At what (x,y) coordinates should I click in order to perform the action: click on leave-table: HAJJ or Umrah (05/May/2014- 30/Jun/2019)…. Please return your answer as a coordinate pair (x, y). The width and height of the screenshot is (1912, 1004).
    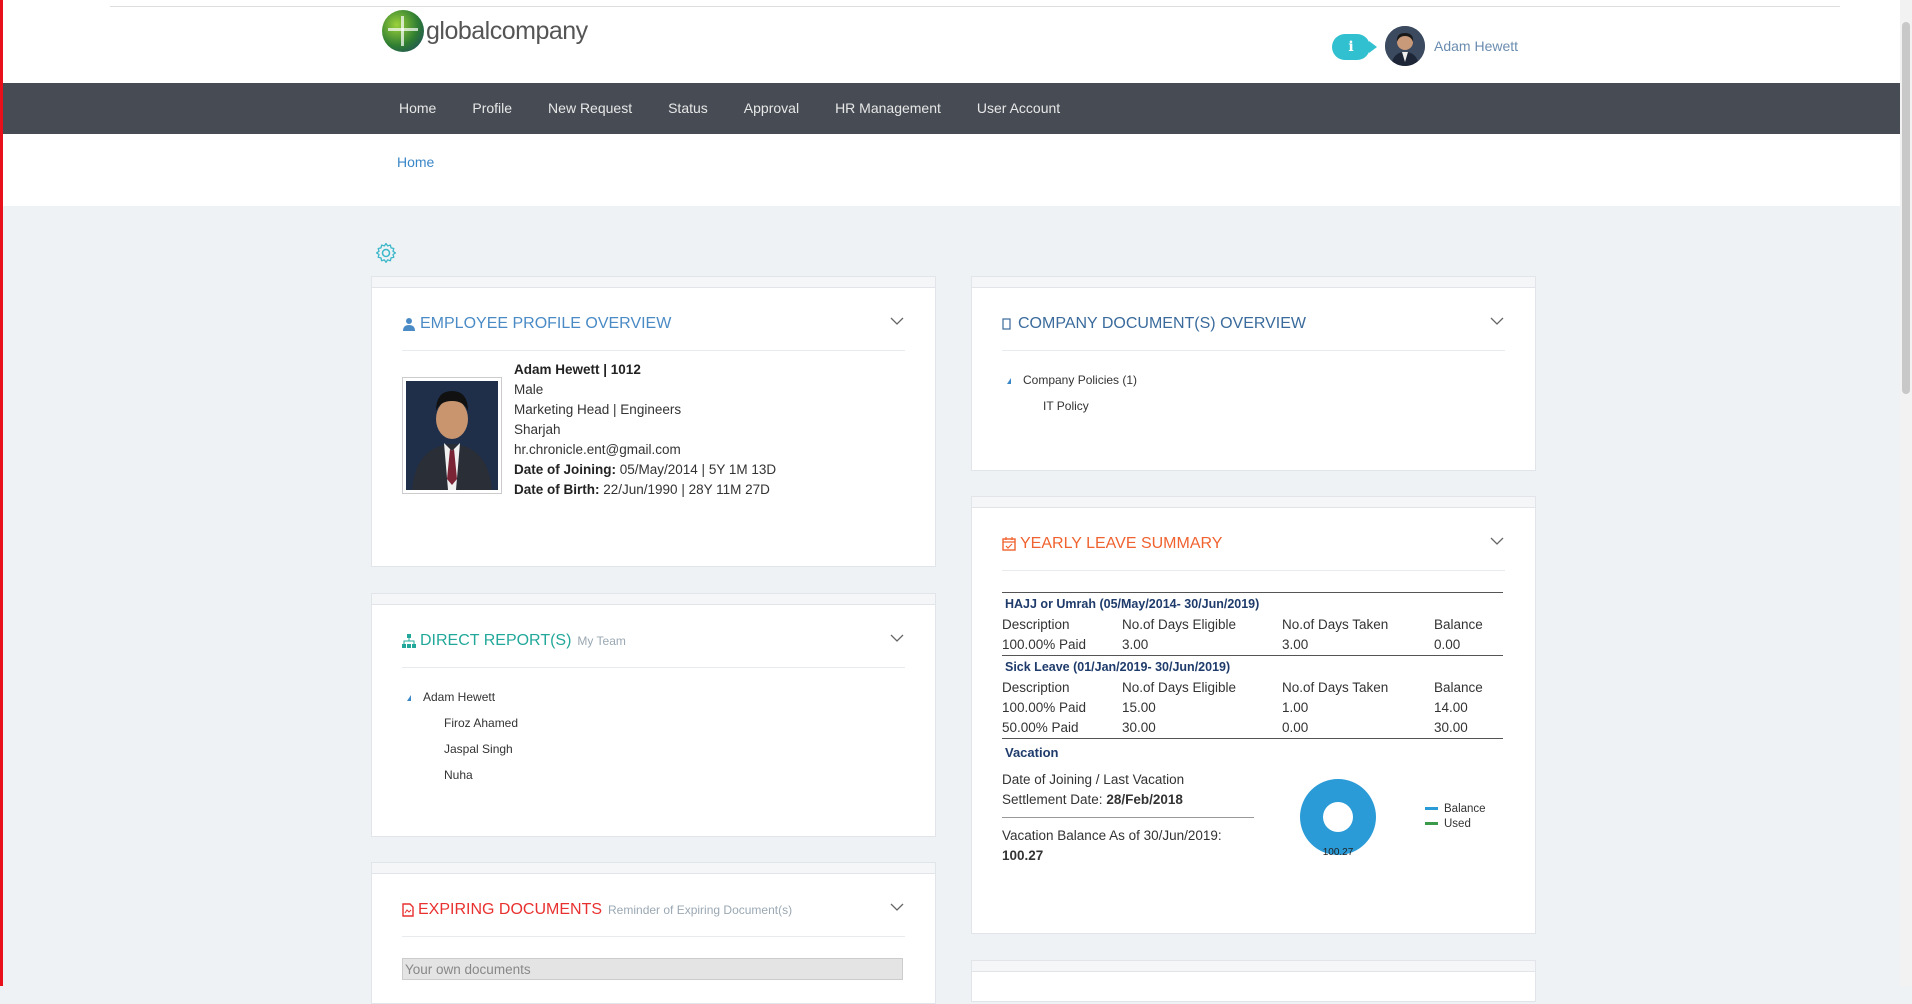
    Looking at the image, I should click on (1252, 736).